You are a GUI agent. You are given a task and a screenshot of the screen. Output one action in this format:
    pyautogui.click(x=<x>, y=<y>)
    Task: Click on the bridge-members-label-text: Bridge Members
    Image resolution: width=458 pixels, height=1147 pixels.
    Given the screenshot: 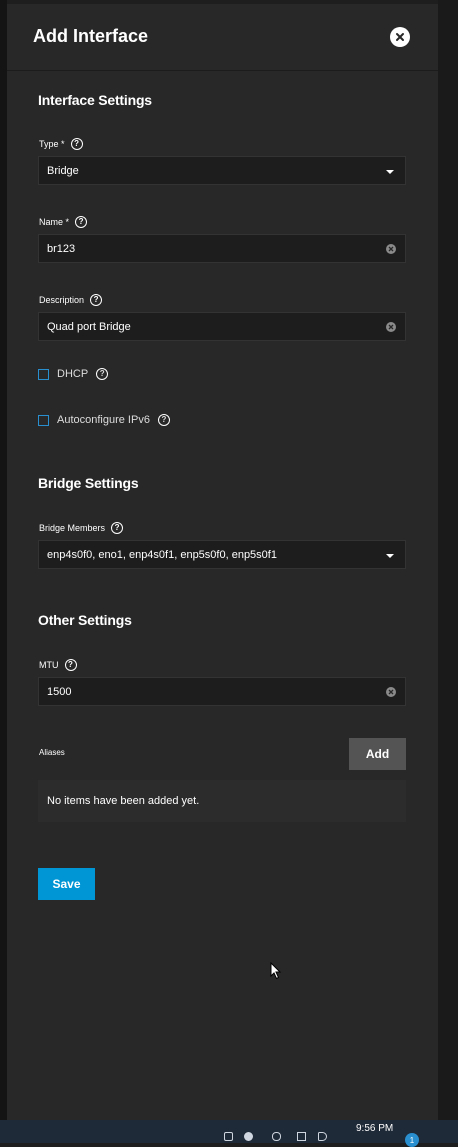 What is the action you would take?
    pyautogui.click(x=72, y=528)
    